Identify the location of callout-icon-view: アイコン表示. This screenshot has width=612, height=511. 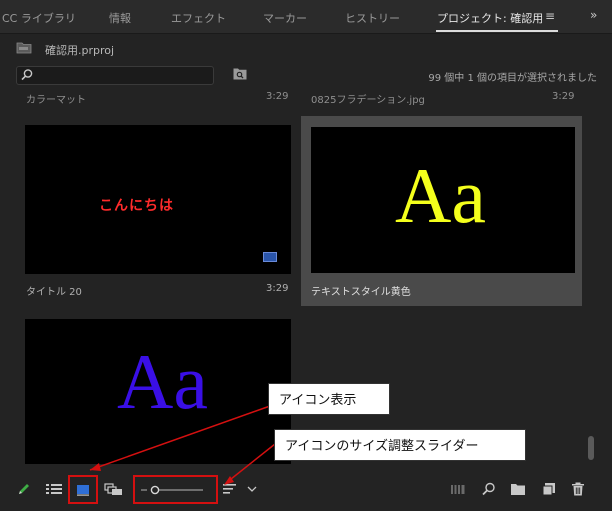
(329, 399).